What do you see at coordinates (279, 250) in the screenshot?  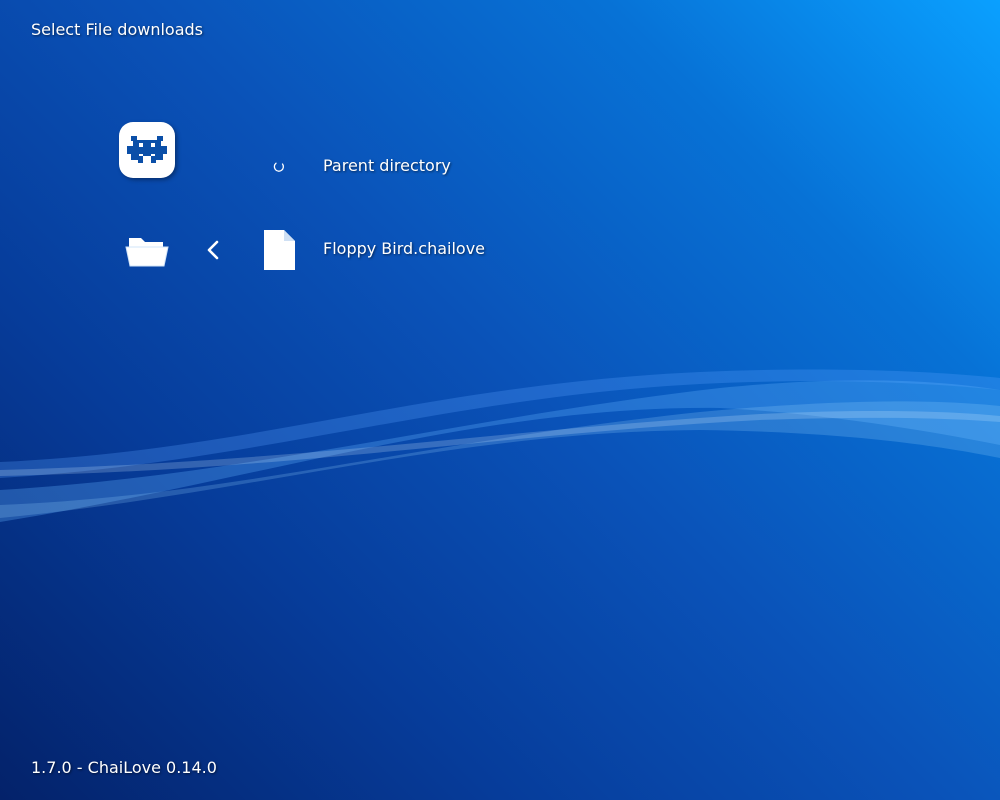 I see `file-icon` at bounding box center [279, 250].